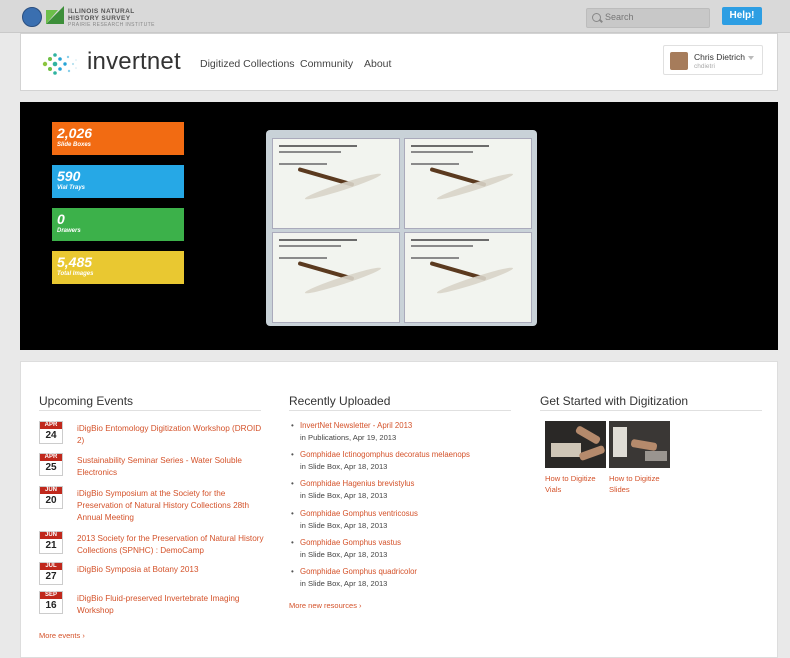 The height and width of the screenshot is (658, 790). Describe the element at coordinates (596, 17) in the screenshot. I see `search-icon` at that location.